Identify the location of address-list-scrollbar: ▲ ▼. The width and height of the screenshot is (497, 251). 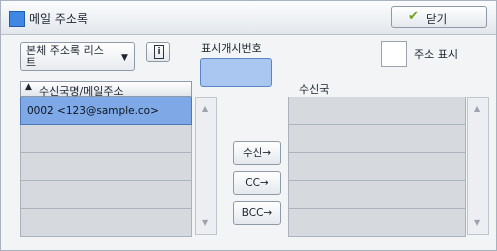
(206, 166).